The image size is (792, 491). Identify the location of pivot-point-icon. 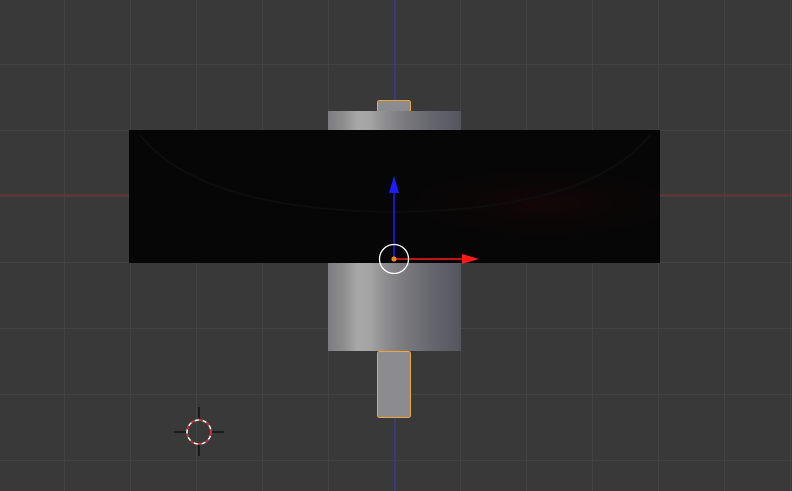
(394, 259).